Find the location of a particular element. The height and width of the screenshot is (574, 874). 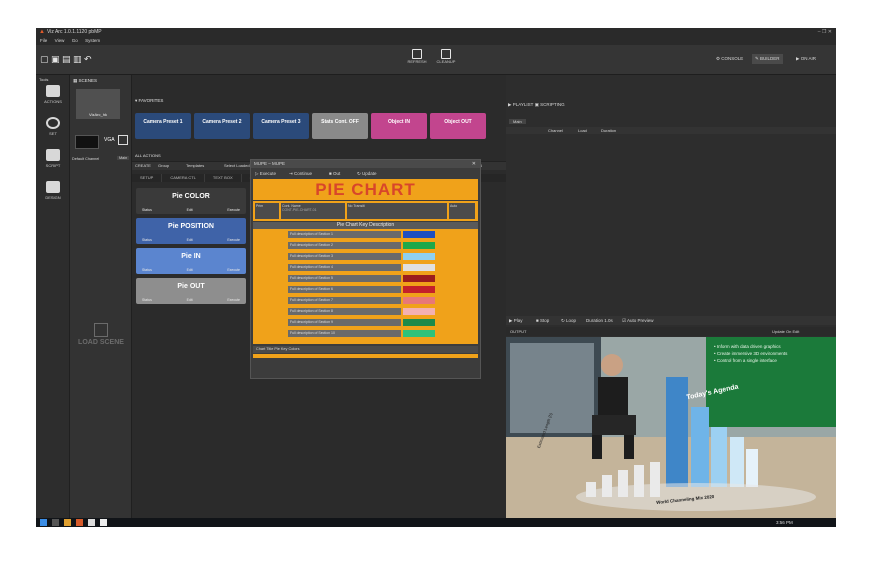

scripting-tab-label: SCRIPTING is located at coordinates (552, 104).